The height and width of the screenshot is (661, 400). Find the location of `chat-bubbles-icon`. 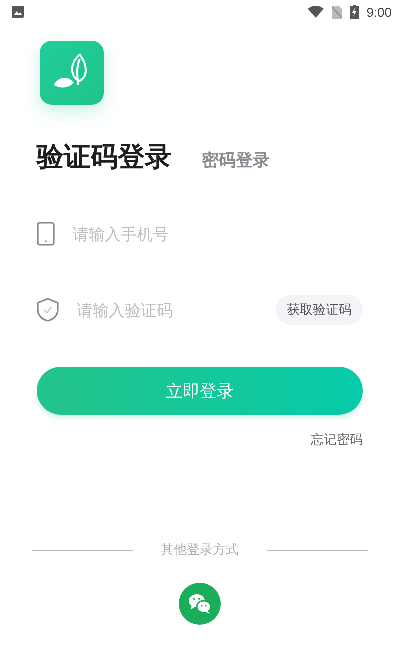

chat-bubbles-icon is located at coordinates (200, 604).